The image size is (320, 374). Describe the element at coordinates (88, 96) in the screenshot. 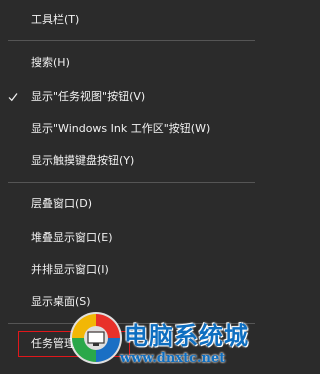

I see `menu-item-show-task-view-label: 显示"任务视图"按钮(V)` at that location.